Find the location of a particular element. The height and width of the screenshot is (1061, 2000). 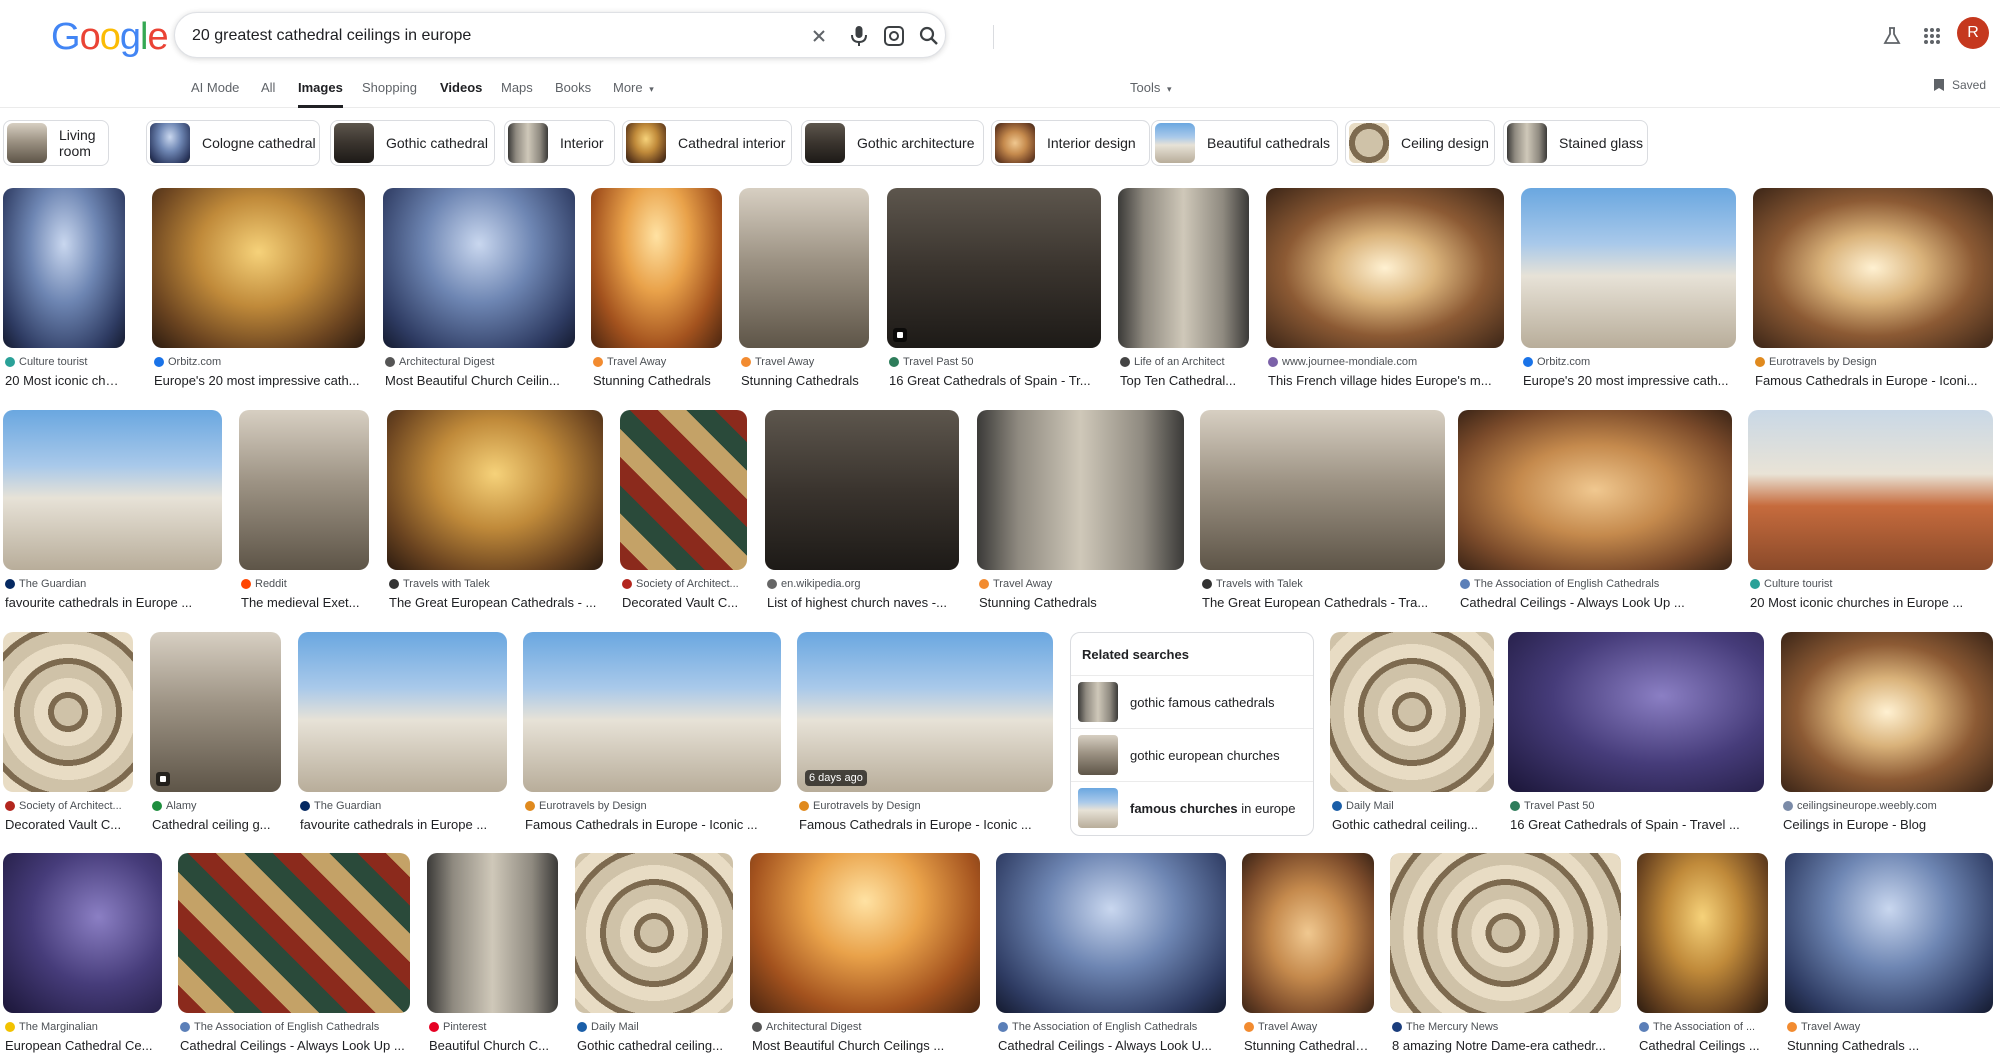

chip-cathedral-interior: Cathedral interior is located at coordinates (707, 143).